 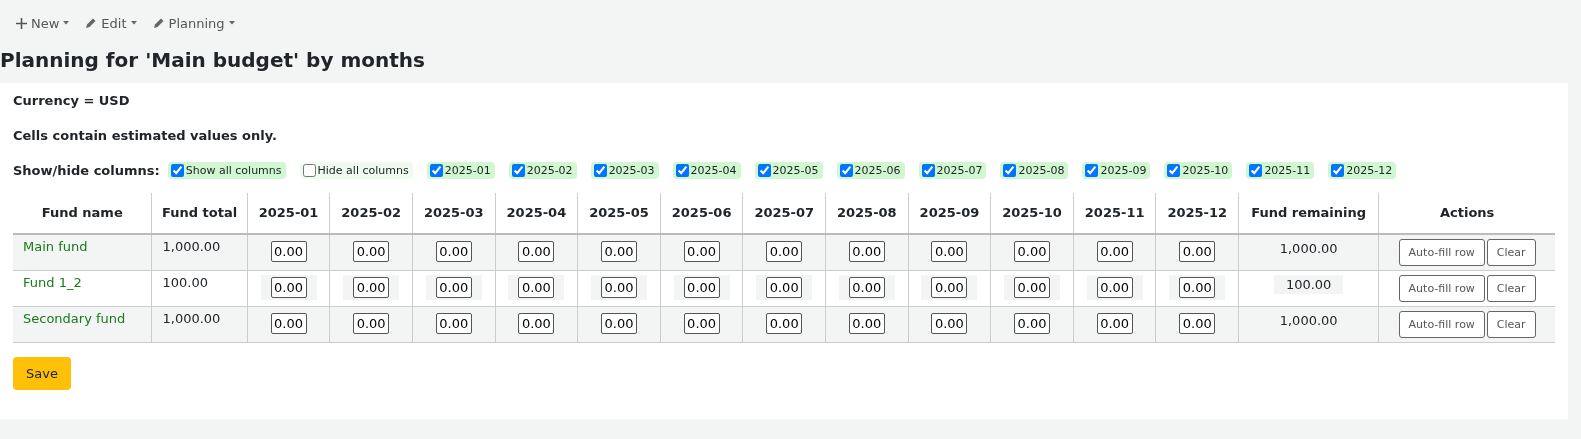 What do you see at coordinates (42, 373) in the screenshot?
I see `save-button: Save` at bounding box center [42, 373].